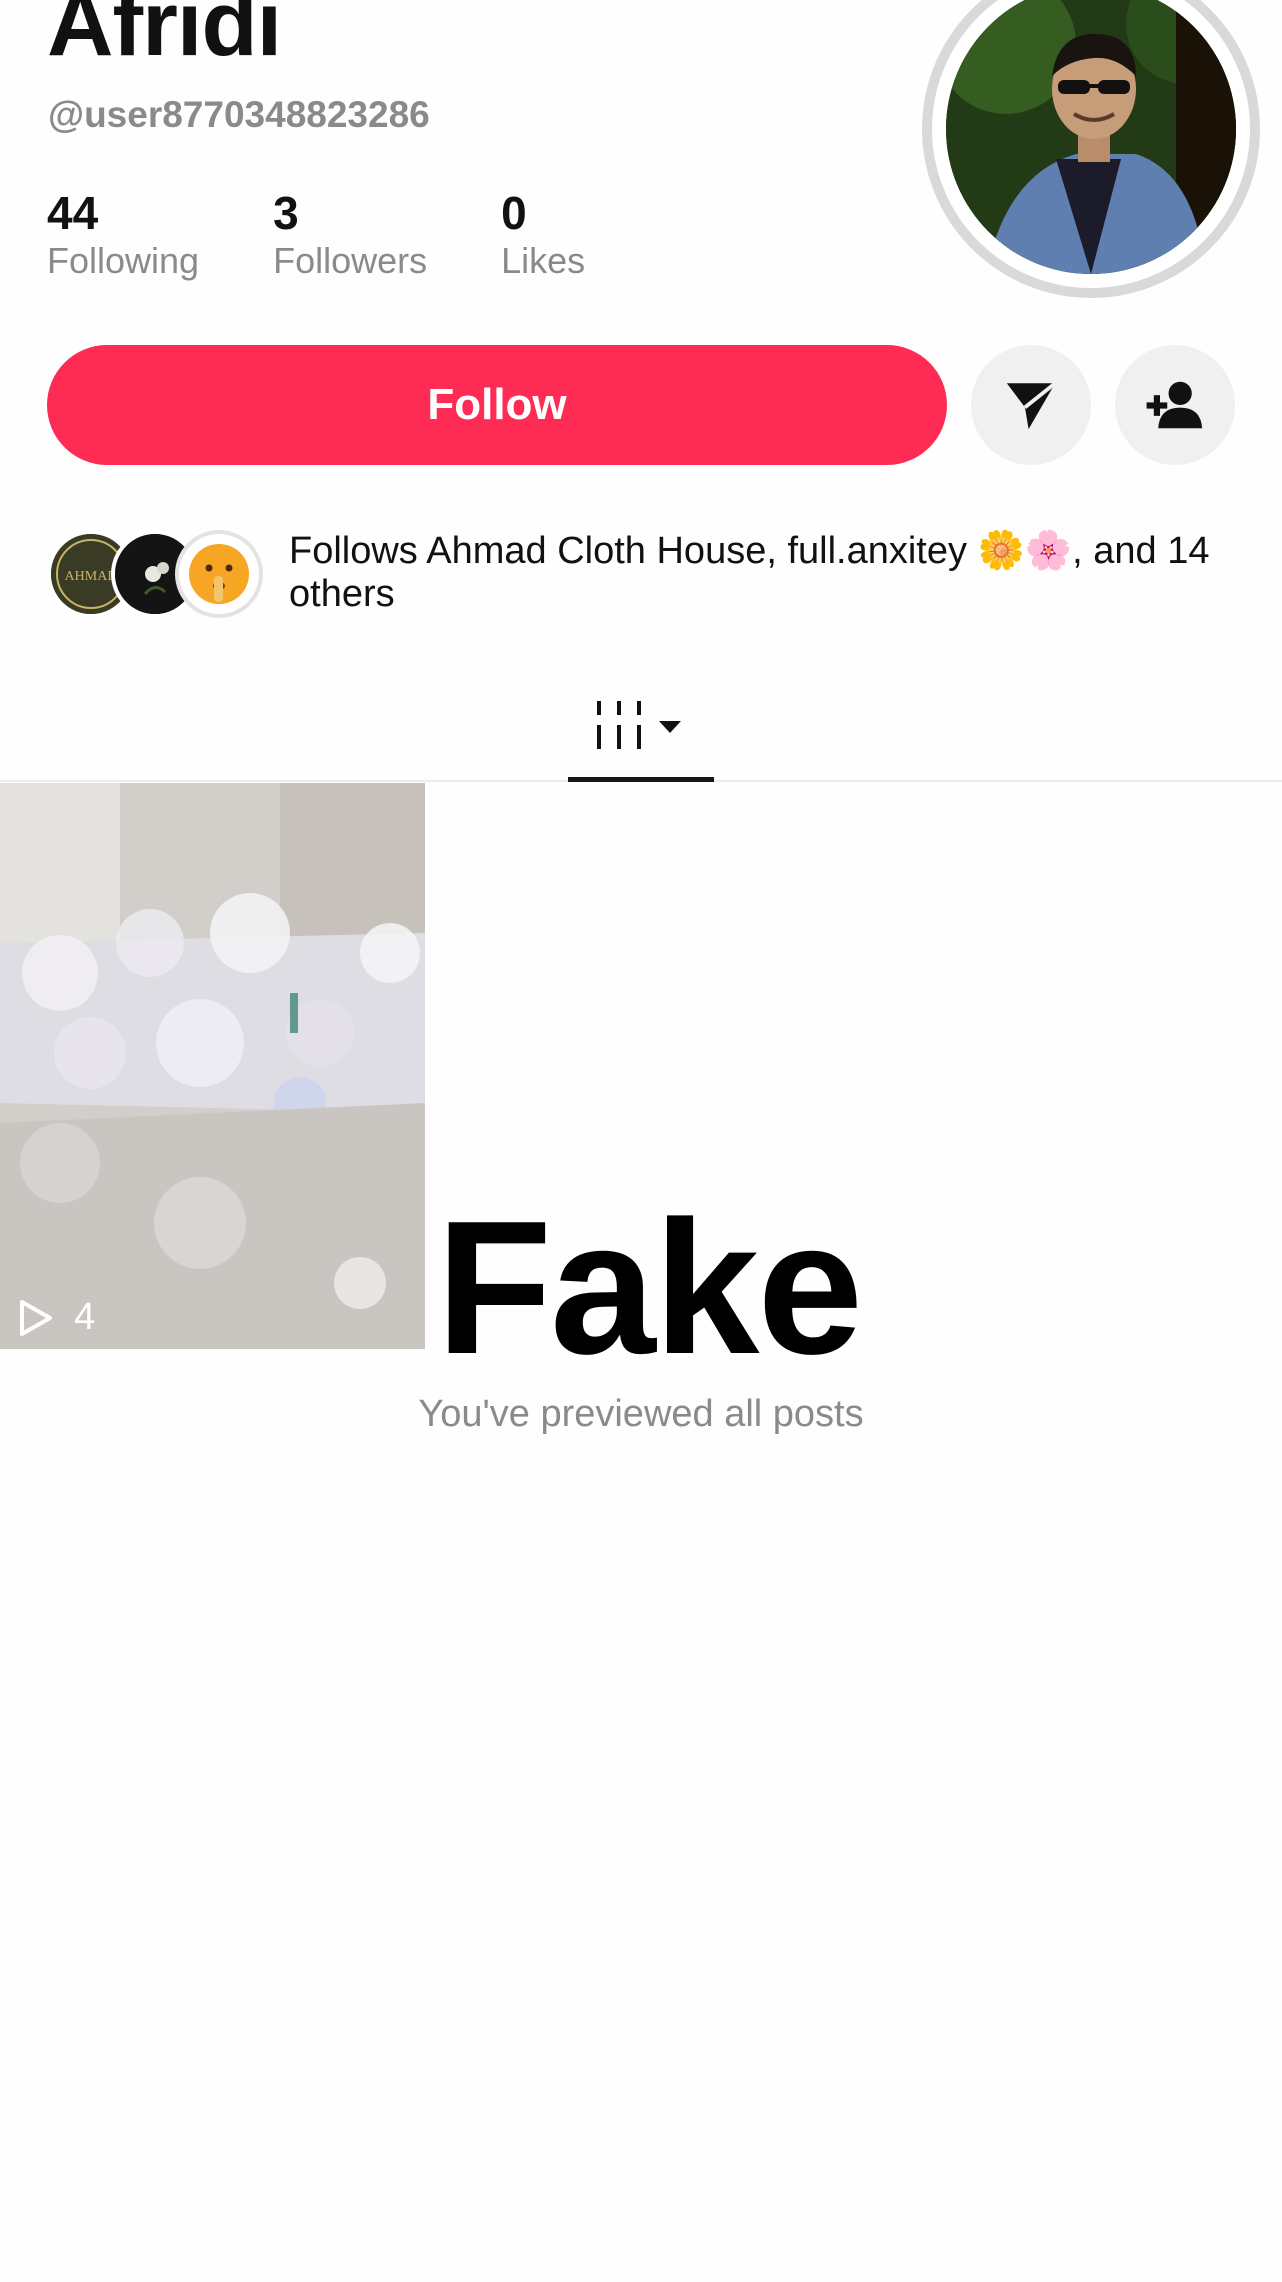  What do you see at coordinates (56, 1317) in the screenshot?
I see `video-view-count: 4` at bounding box center [56, 1317].